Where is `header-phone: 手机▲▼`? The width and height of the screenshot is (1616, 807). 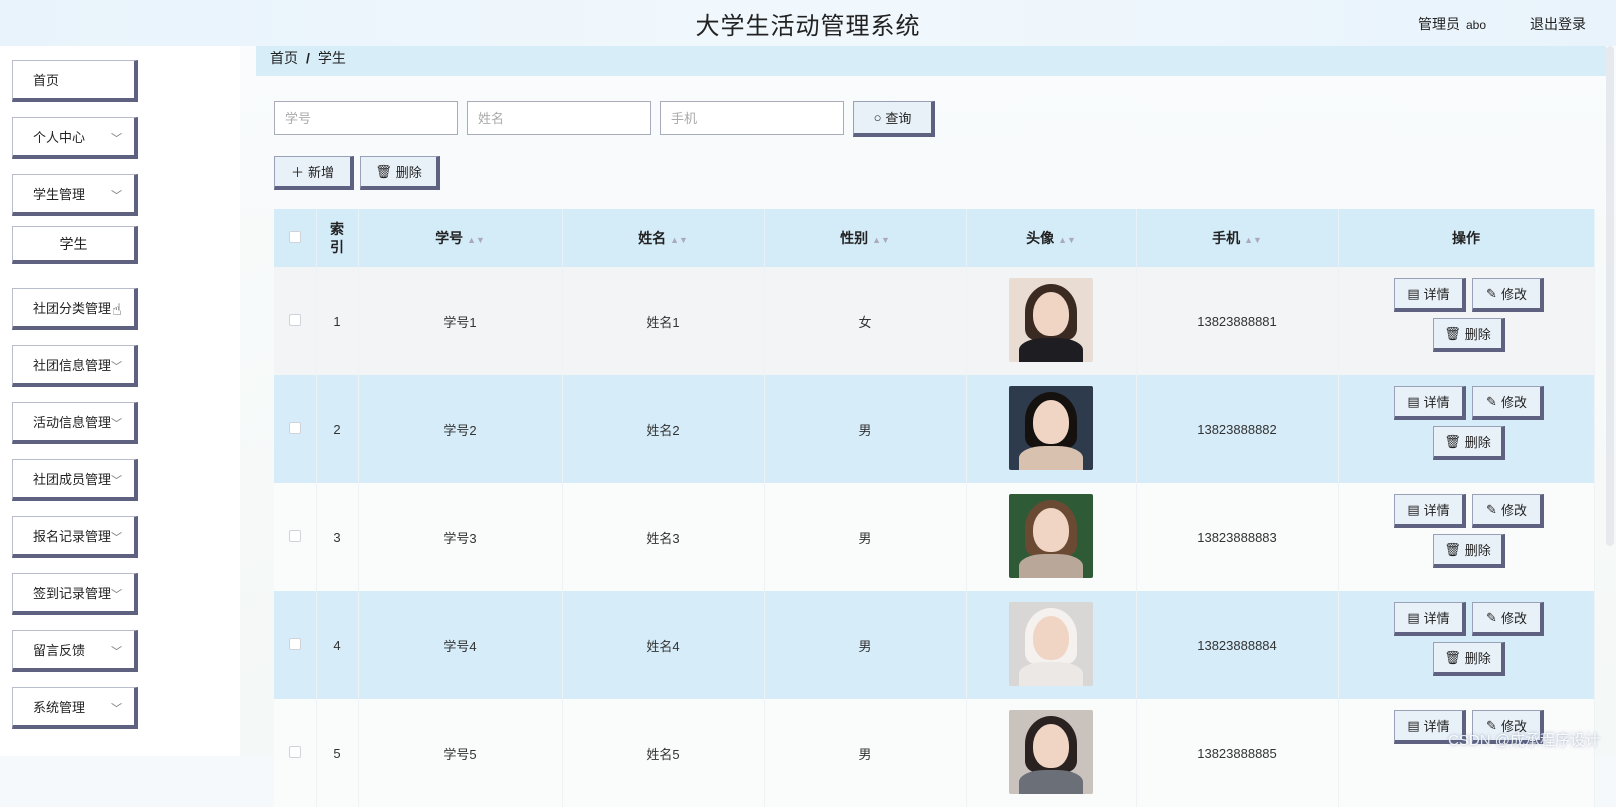
header-phone: 手机▲▼ is located at coordinates (1237, 238).